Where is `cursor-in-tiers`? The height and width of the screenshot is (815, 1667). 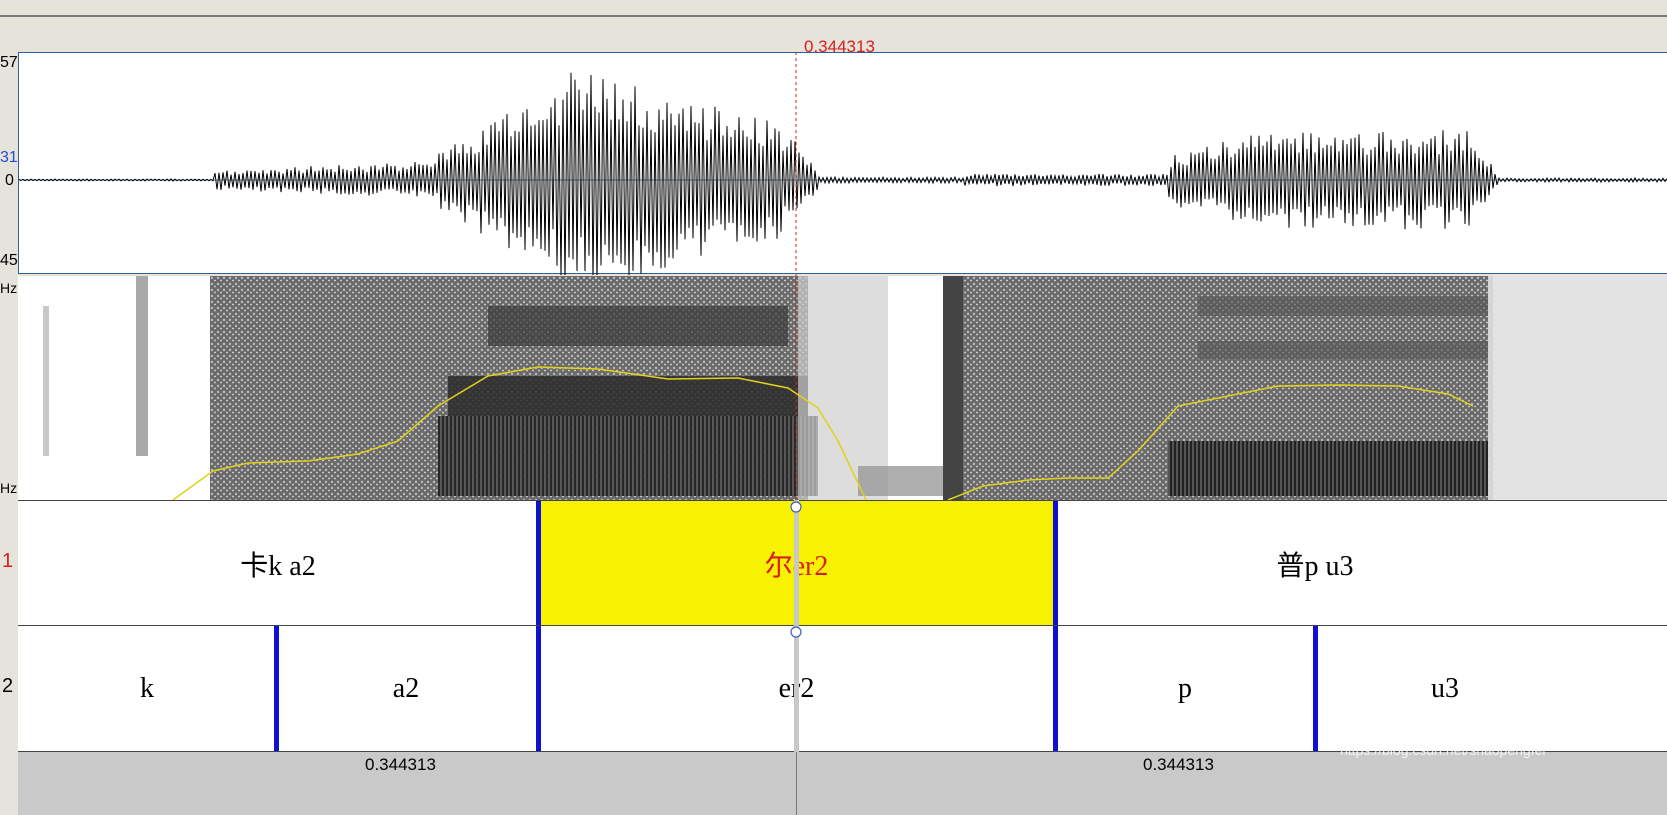 cursor-in-tiers is located at coordinates (796, 626).